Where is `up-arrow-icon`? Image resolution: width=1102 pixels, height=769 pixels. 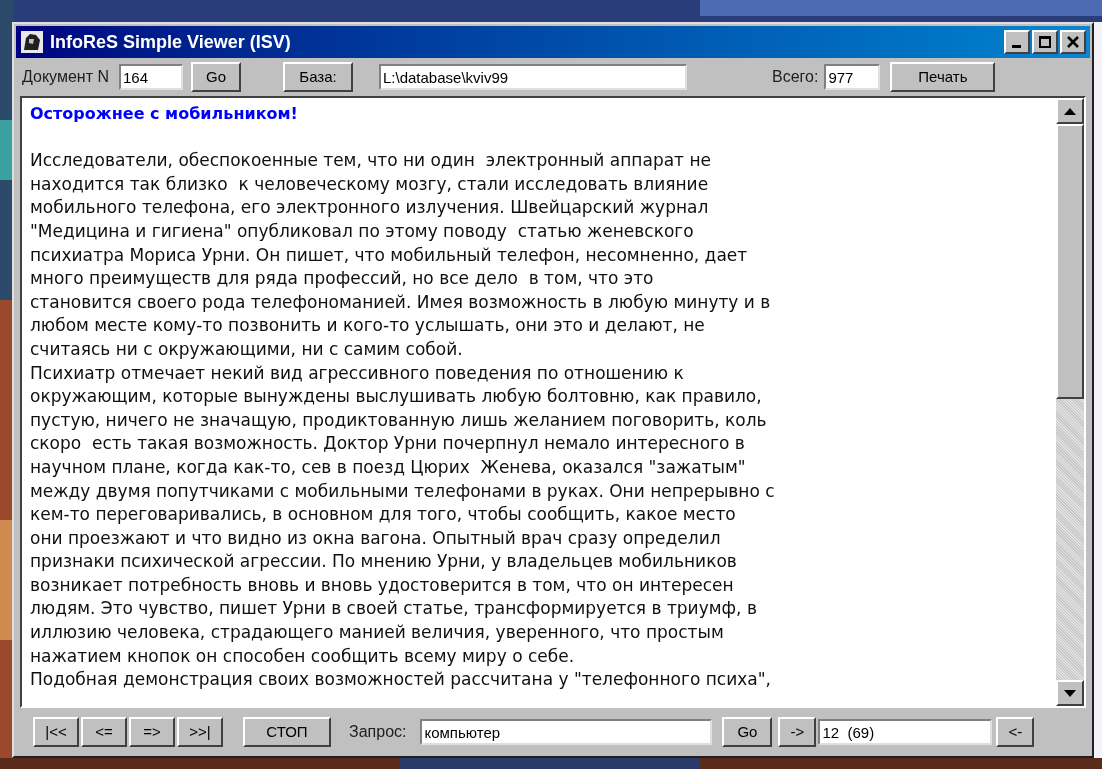 up-arrow-icon is located at coordinates (1070, 111).